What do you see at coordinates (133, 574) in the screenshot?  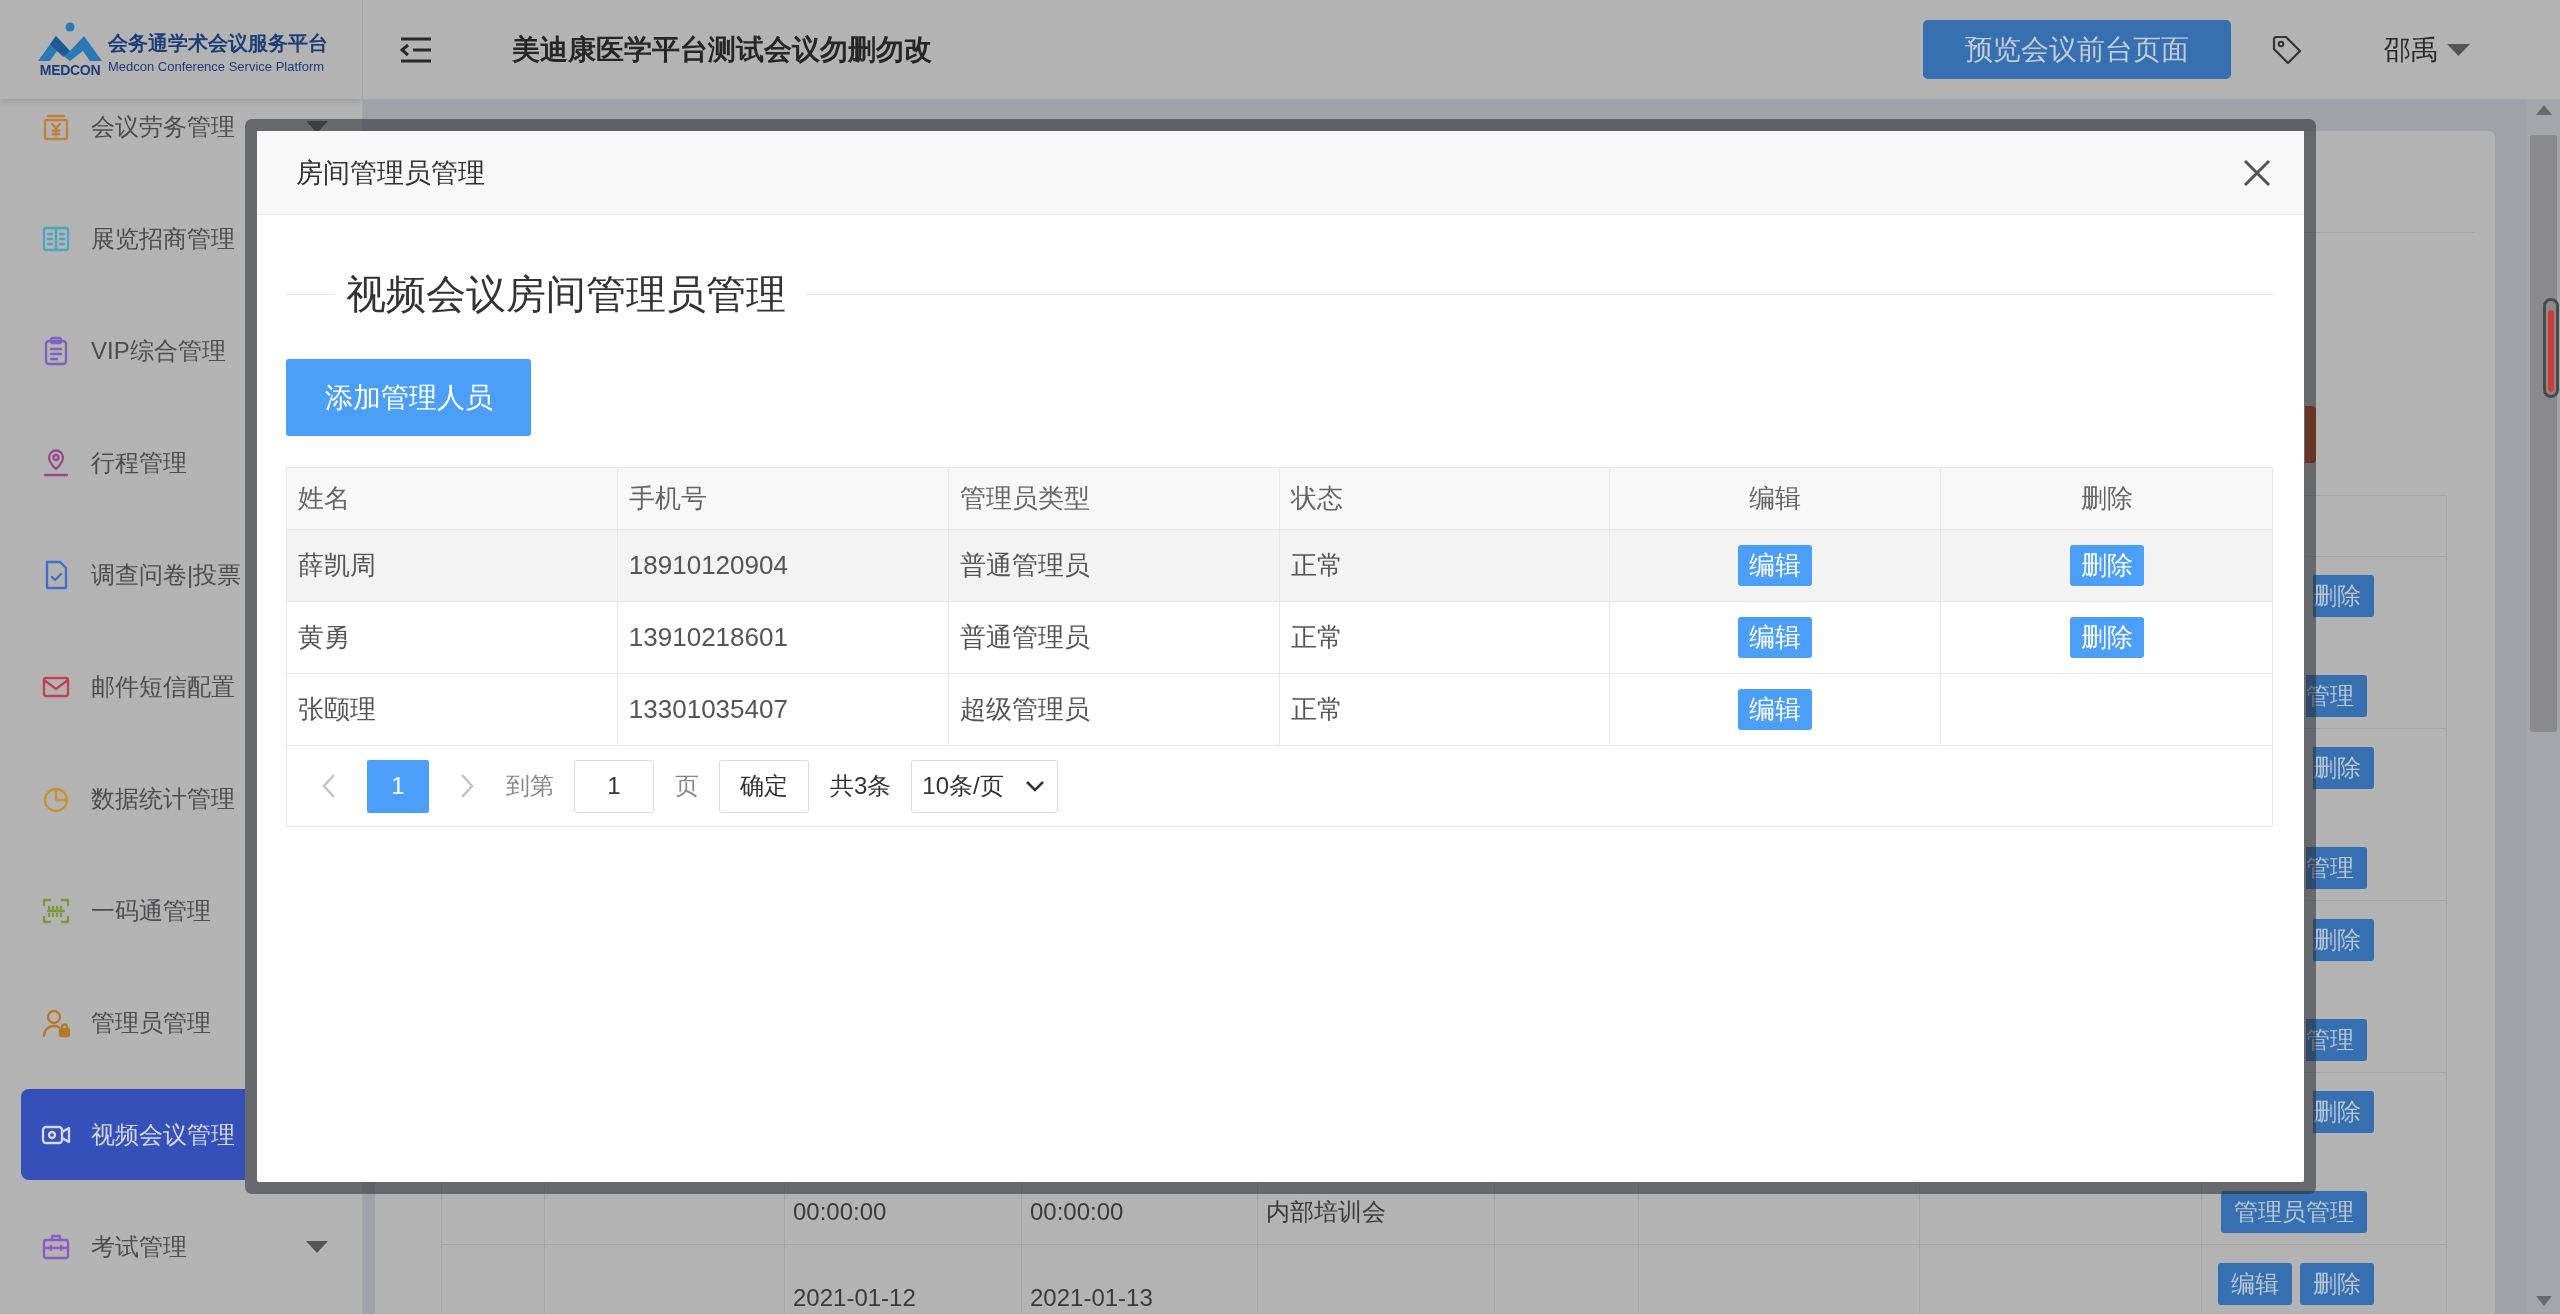 I see `sidebar-item: 调查问卷|投票` at bounding box center [133, 574].